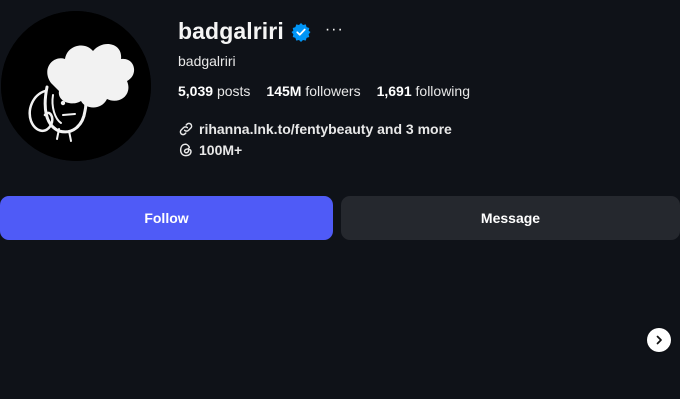 This screenshot has width=680, height=399. I want to click on link-text: rihanna.lnk.to/fentybeauty and 3 more, so click(325, 129).